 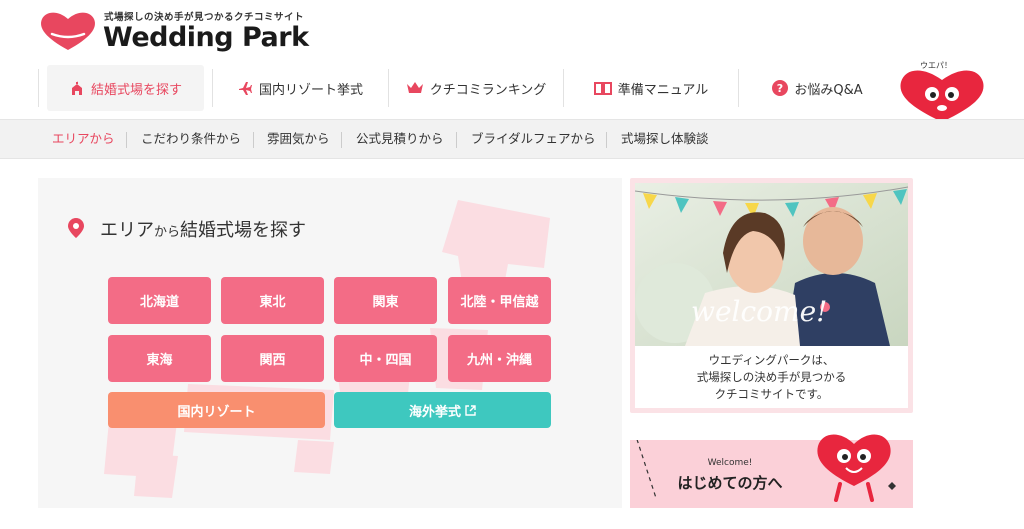 I want to click on nav-item-manual: 準備マニュアル, so click(x=651, y=88).